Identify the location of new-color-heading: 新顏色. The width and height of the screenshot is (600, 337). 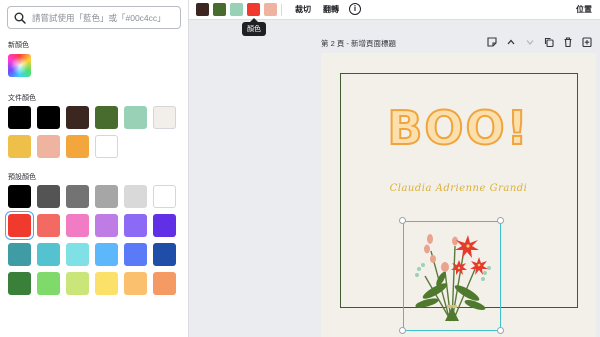
(18, 45).